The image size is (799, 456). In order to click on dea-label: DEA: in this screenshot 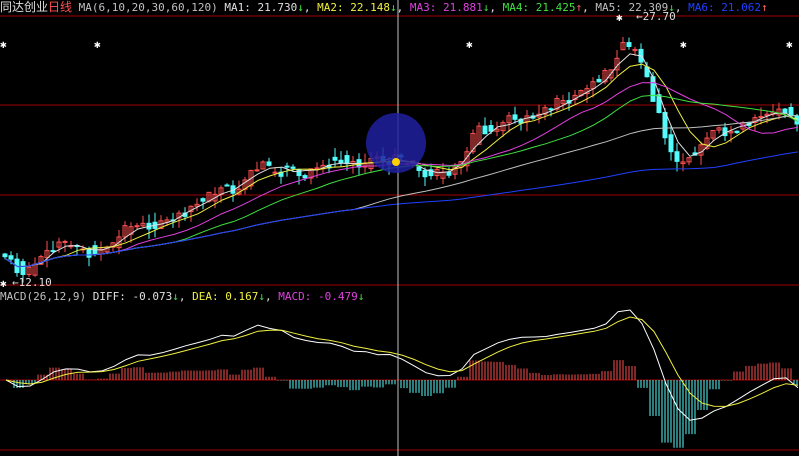, I will do `click(205, 296)`.